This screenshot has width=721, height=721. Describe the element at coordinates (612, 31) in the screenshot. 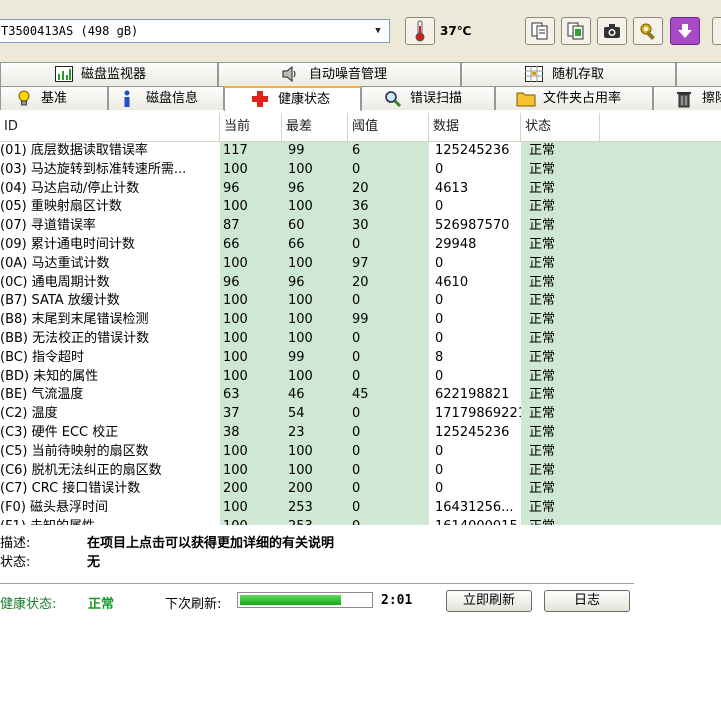

I see `screenshot-button` at that location.